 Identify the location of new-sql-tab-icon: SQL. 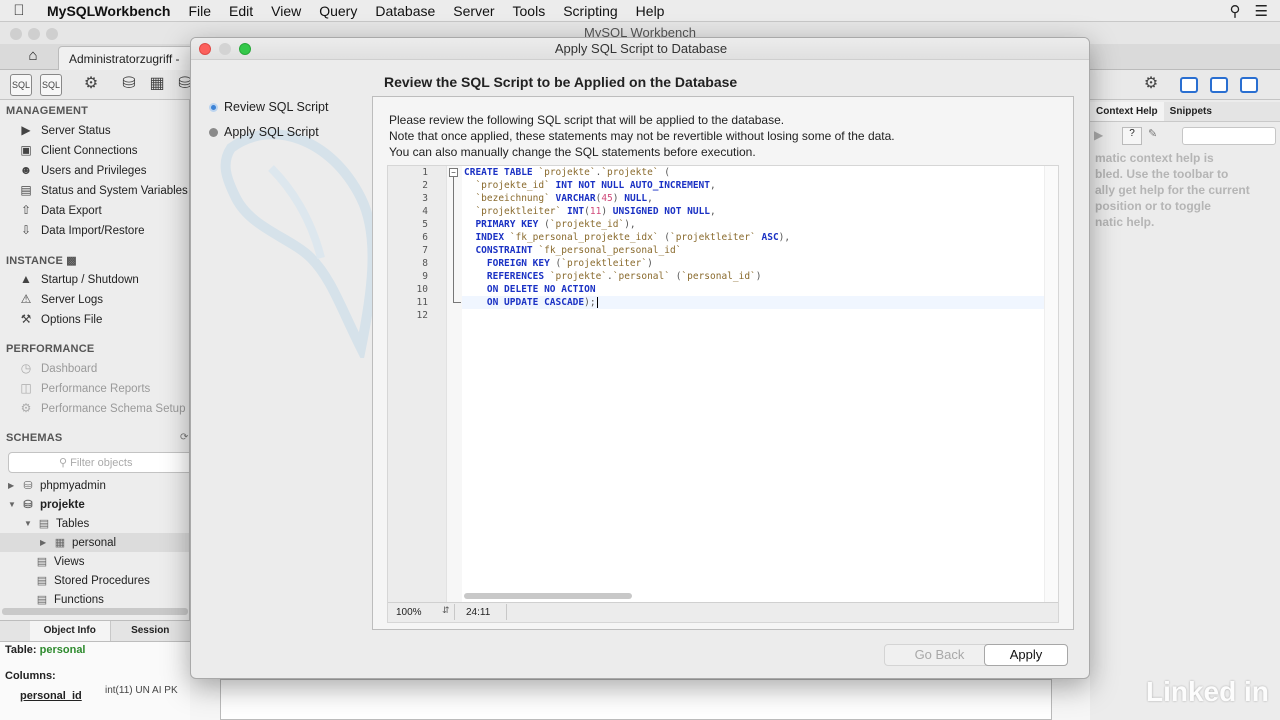
(21, 85).